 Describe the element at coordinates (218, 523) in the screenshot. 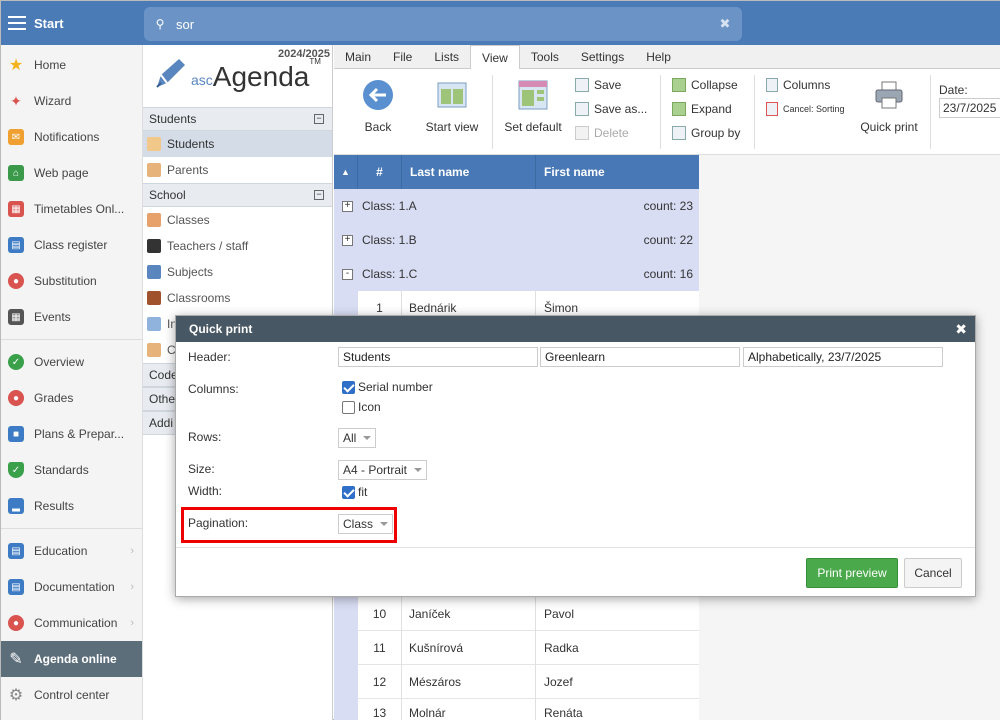

I see `pagination-label: Pagination:` at that location.